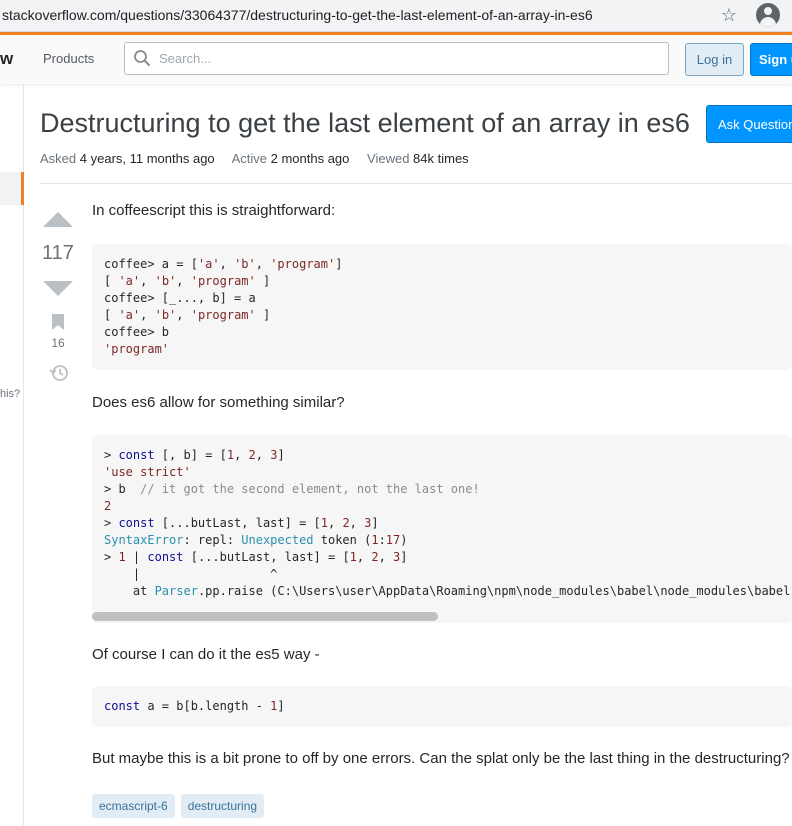 The image size is (792, 826). I want to click on code-block-es5: const a = b[b.length - 1], so click(442, 706).